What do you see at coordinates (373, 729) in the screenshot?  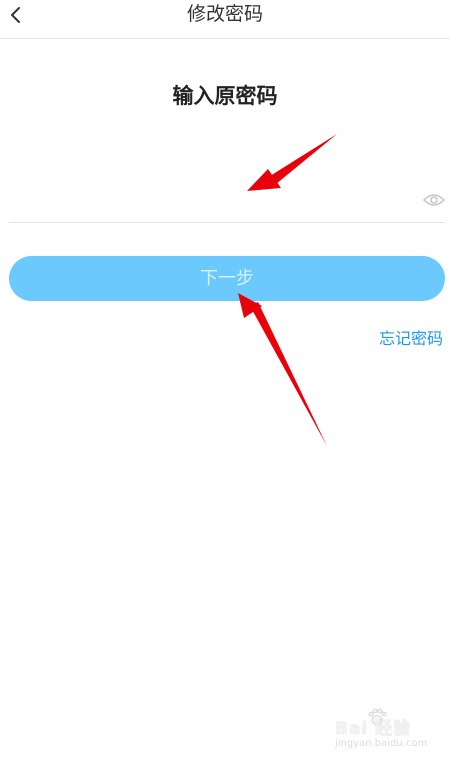 I see `watermark-brand: Bai 经验` at bounding box center [373, 729].